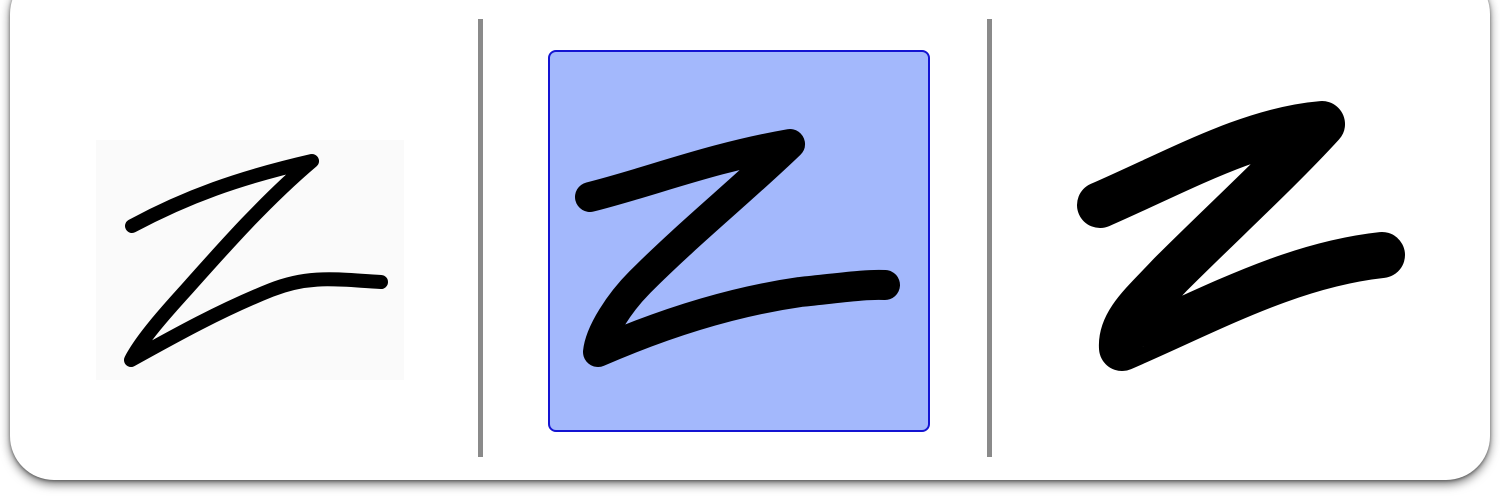 The image size is (1500, 500). I want to click on z-stroke-medium-icon, so click(737, 248).